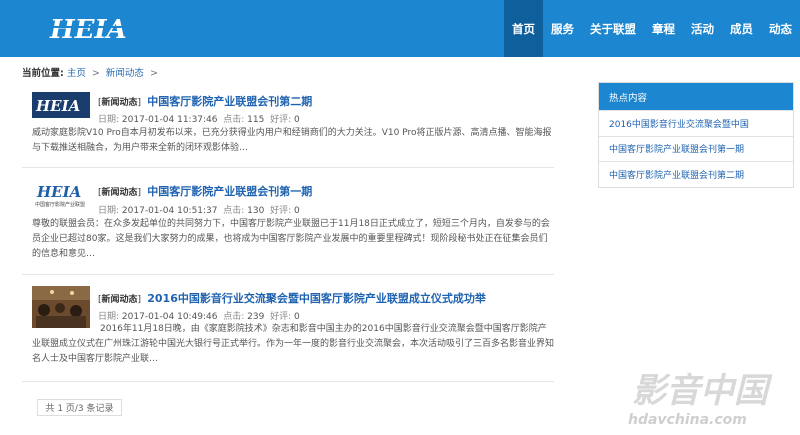 This screenshot has height=435, width=800. I want to click on svg-text: hdavchina.com, so click(687, 420).